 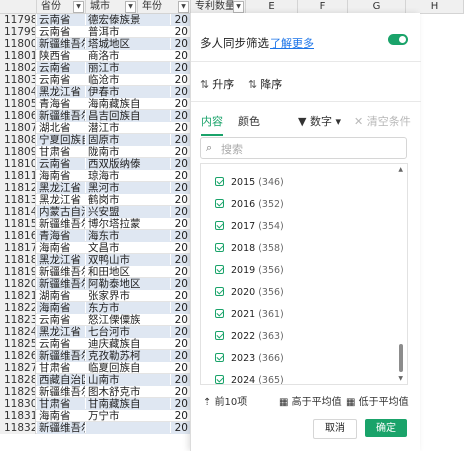 I want to click on scroll-up-icon: ▲, so click(x=400, y=169).